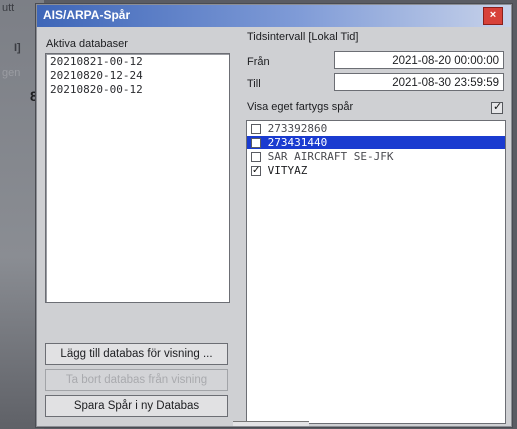 This screenshot has width=517, height=429. Describe the element at coordinates (497, 107) in the screenshot. I see `own-track-checkbox` at that location.